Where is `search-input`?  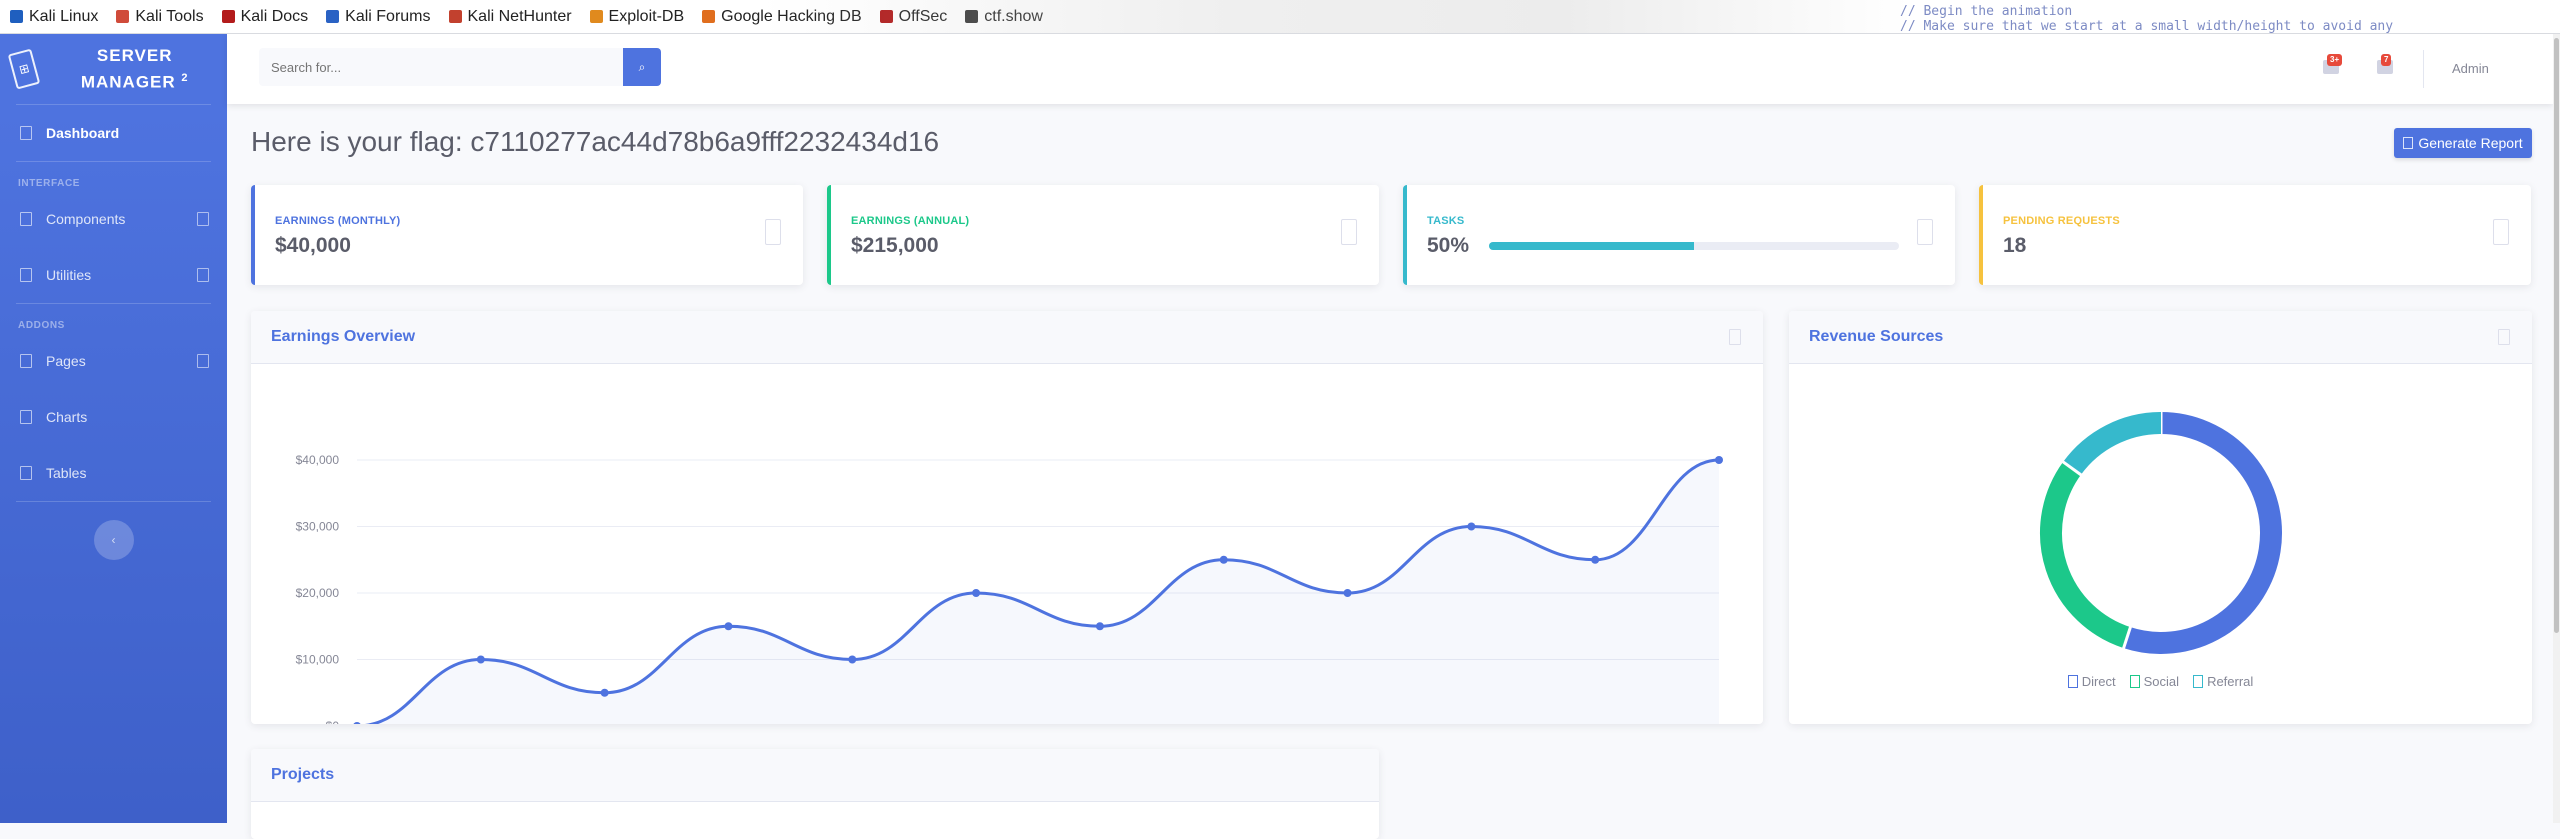 search-input is located at coordinates (441, 67).